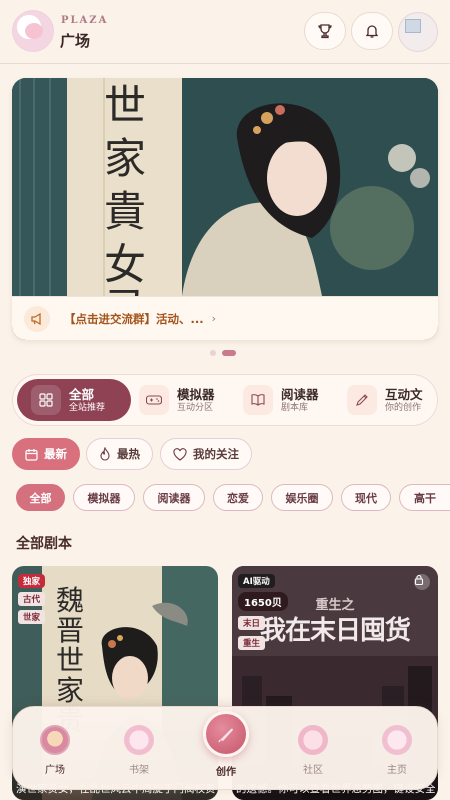 This screenshot has width=450, height=800. I want to click on category-subtitle: 互动分区, so click(195, 407).